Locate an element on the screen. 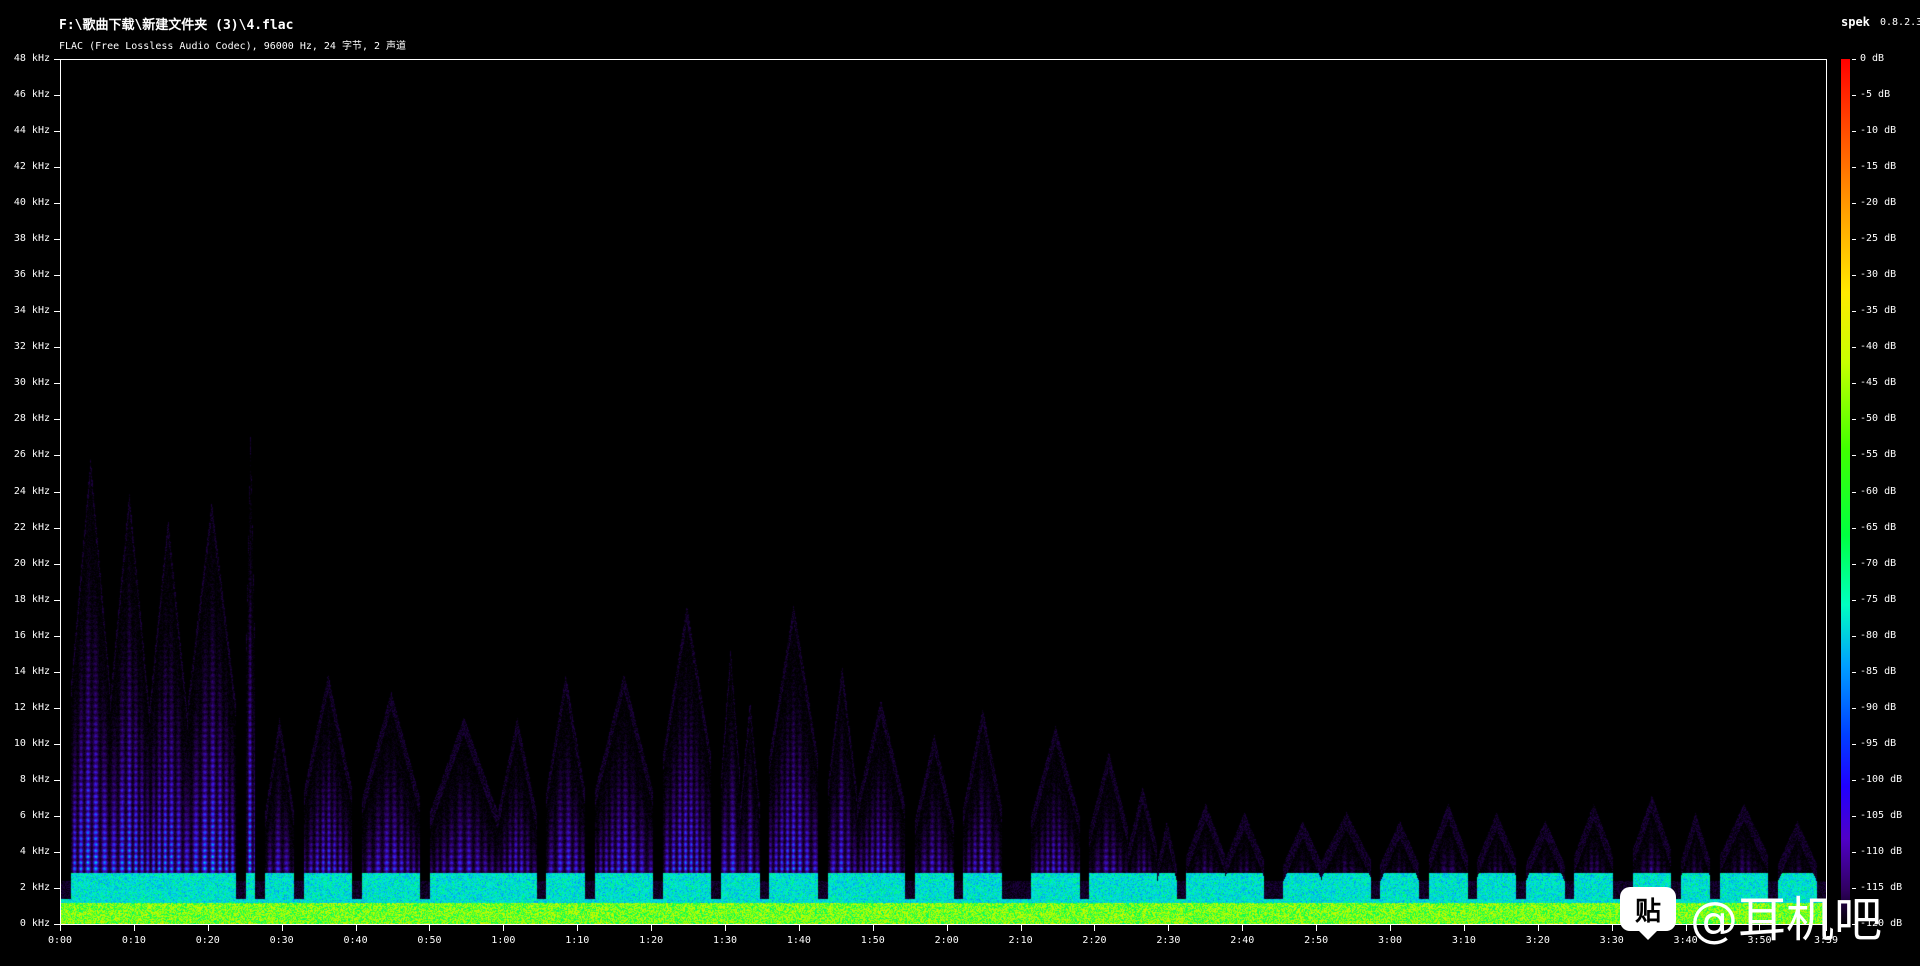  time-tick-label: 0:20 is located at coordinates (207, 940).